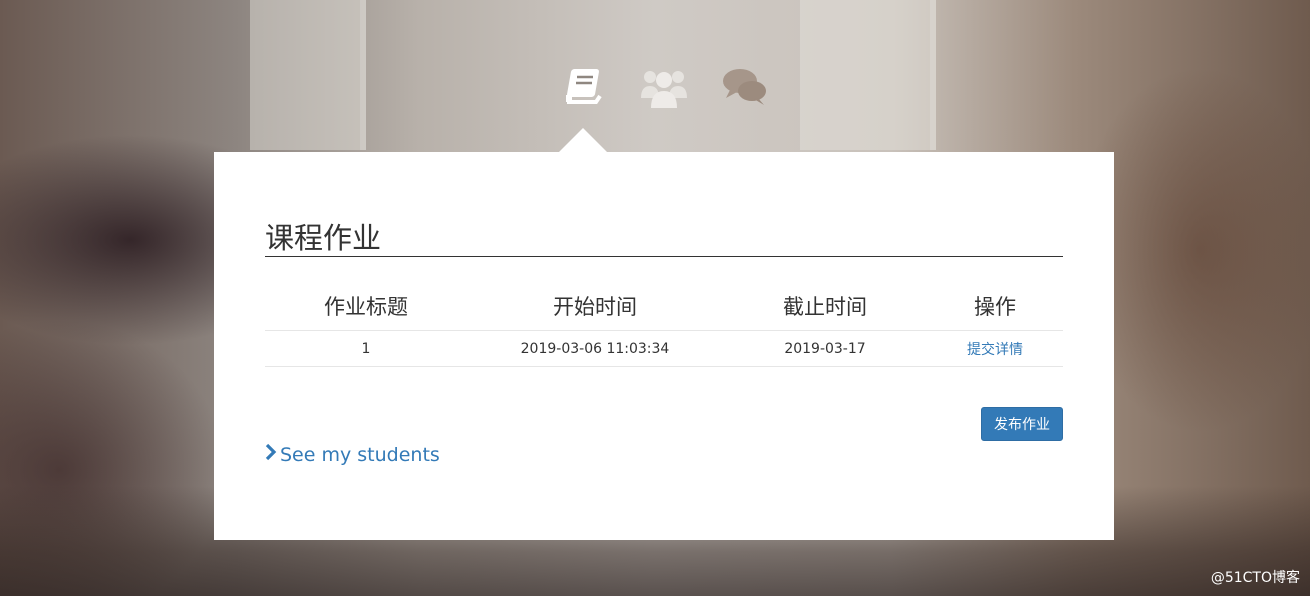 This screenshot has width=1310, height=596. I want to click on chevron-right-icon, so click(271, 455).